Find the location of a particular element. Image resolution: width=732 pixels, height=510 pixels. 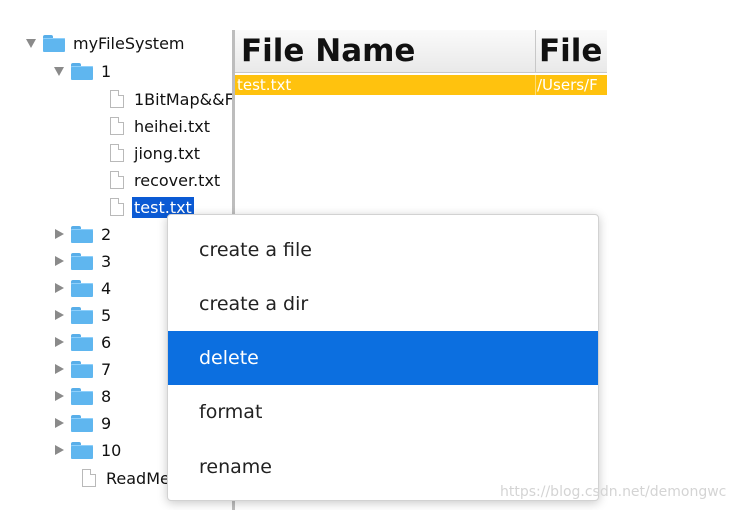

tree-file-heihei: heihei.txt is located at coordinates (161, 126).